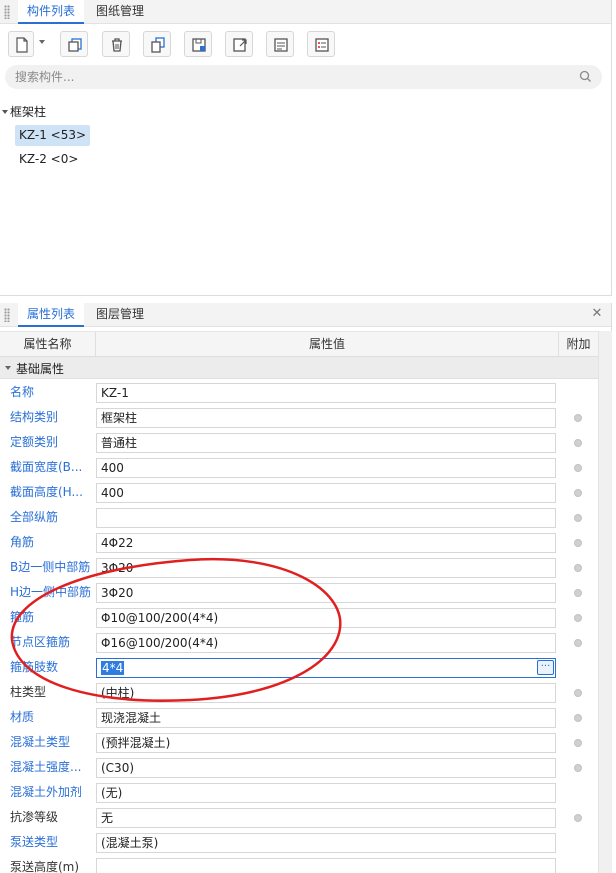 This screenshot has height=873, width=616. I want to click on new-icon, so click(22, 45).